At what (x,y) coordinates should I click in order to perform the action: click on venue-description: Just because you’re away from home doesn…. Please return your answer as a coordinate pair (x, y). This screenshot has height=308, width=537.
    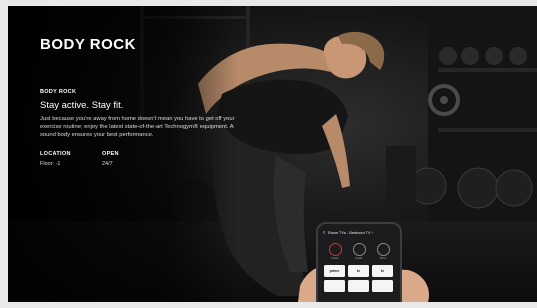
    Looking at the image, I should click on (137, 127).